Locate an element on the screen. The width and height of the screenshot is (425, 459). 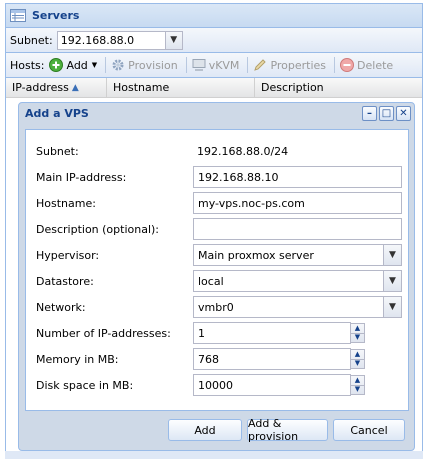
form-row-disk: Disk space in MB: 10000 ▲ ▼ is located at coordinates (219, 385).